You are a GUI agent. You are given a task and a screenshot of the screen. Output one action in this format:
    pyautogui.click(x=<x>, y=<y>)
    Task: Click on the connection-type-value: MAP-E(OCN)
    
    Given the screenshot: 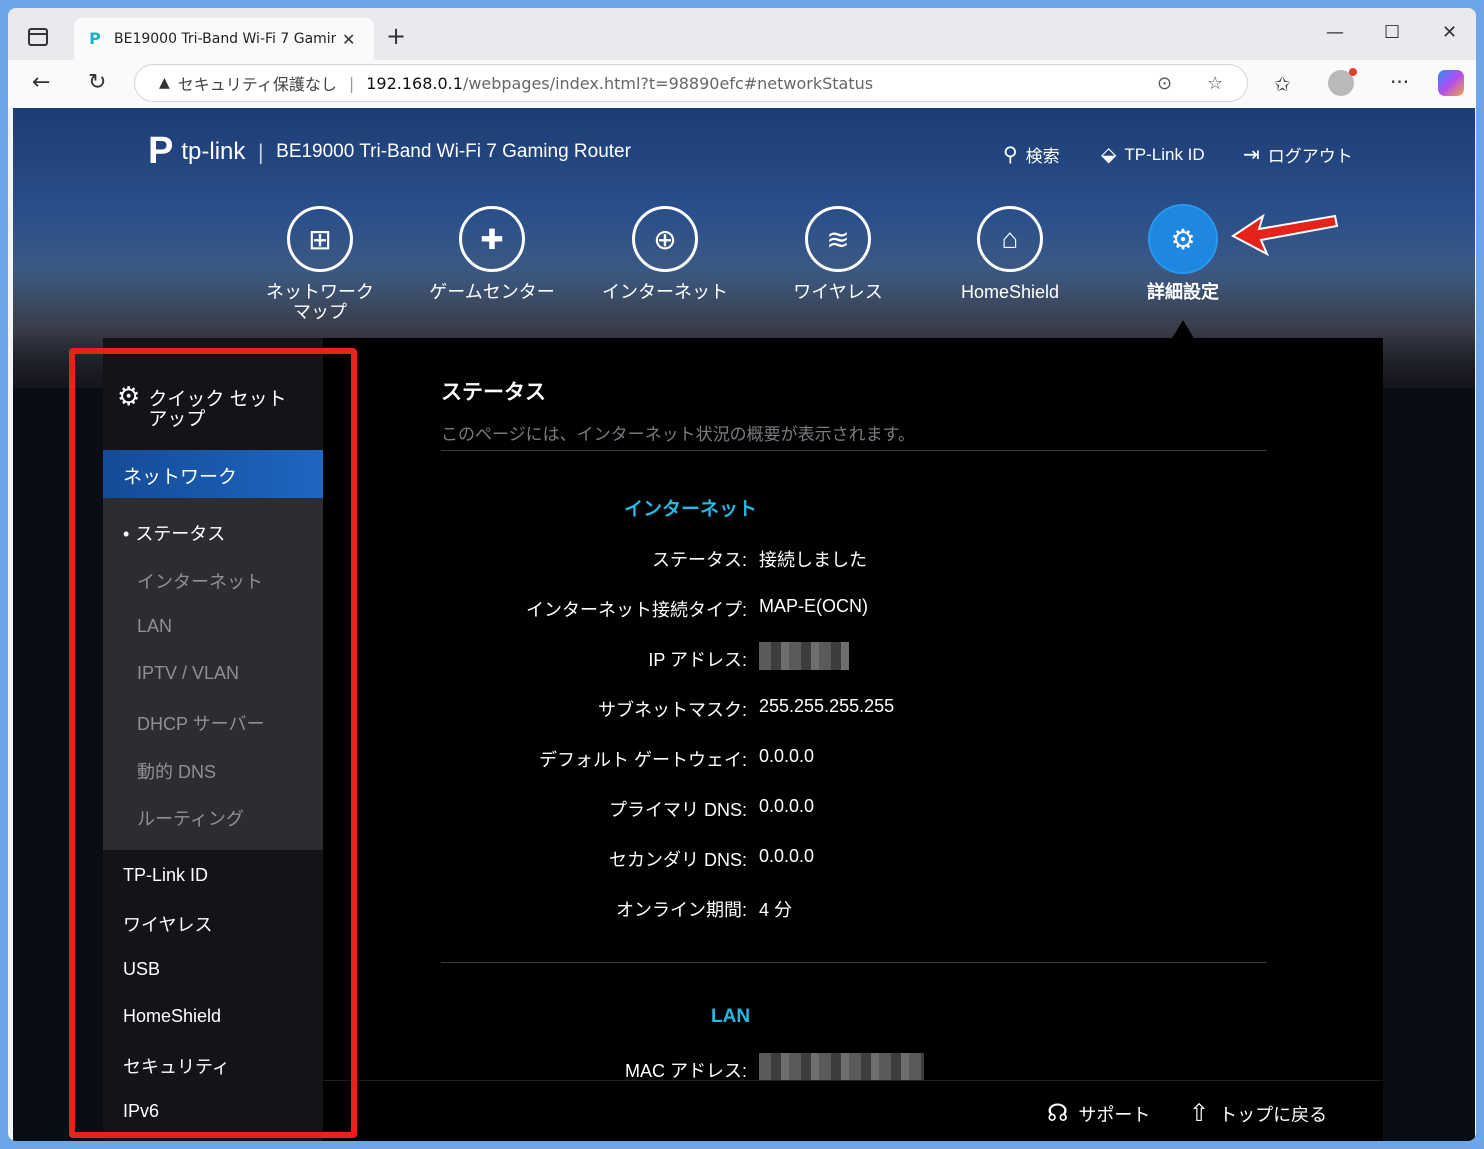 What is the action you would take?
    pyautogui.click(x=813, y=606)
    